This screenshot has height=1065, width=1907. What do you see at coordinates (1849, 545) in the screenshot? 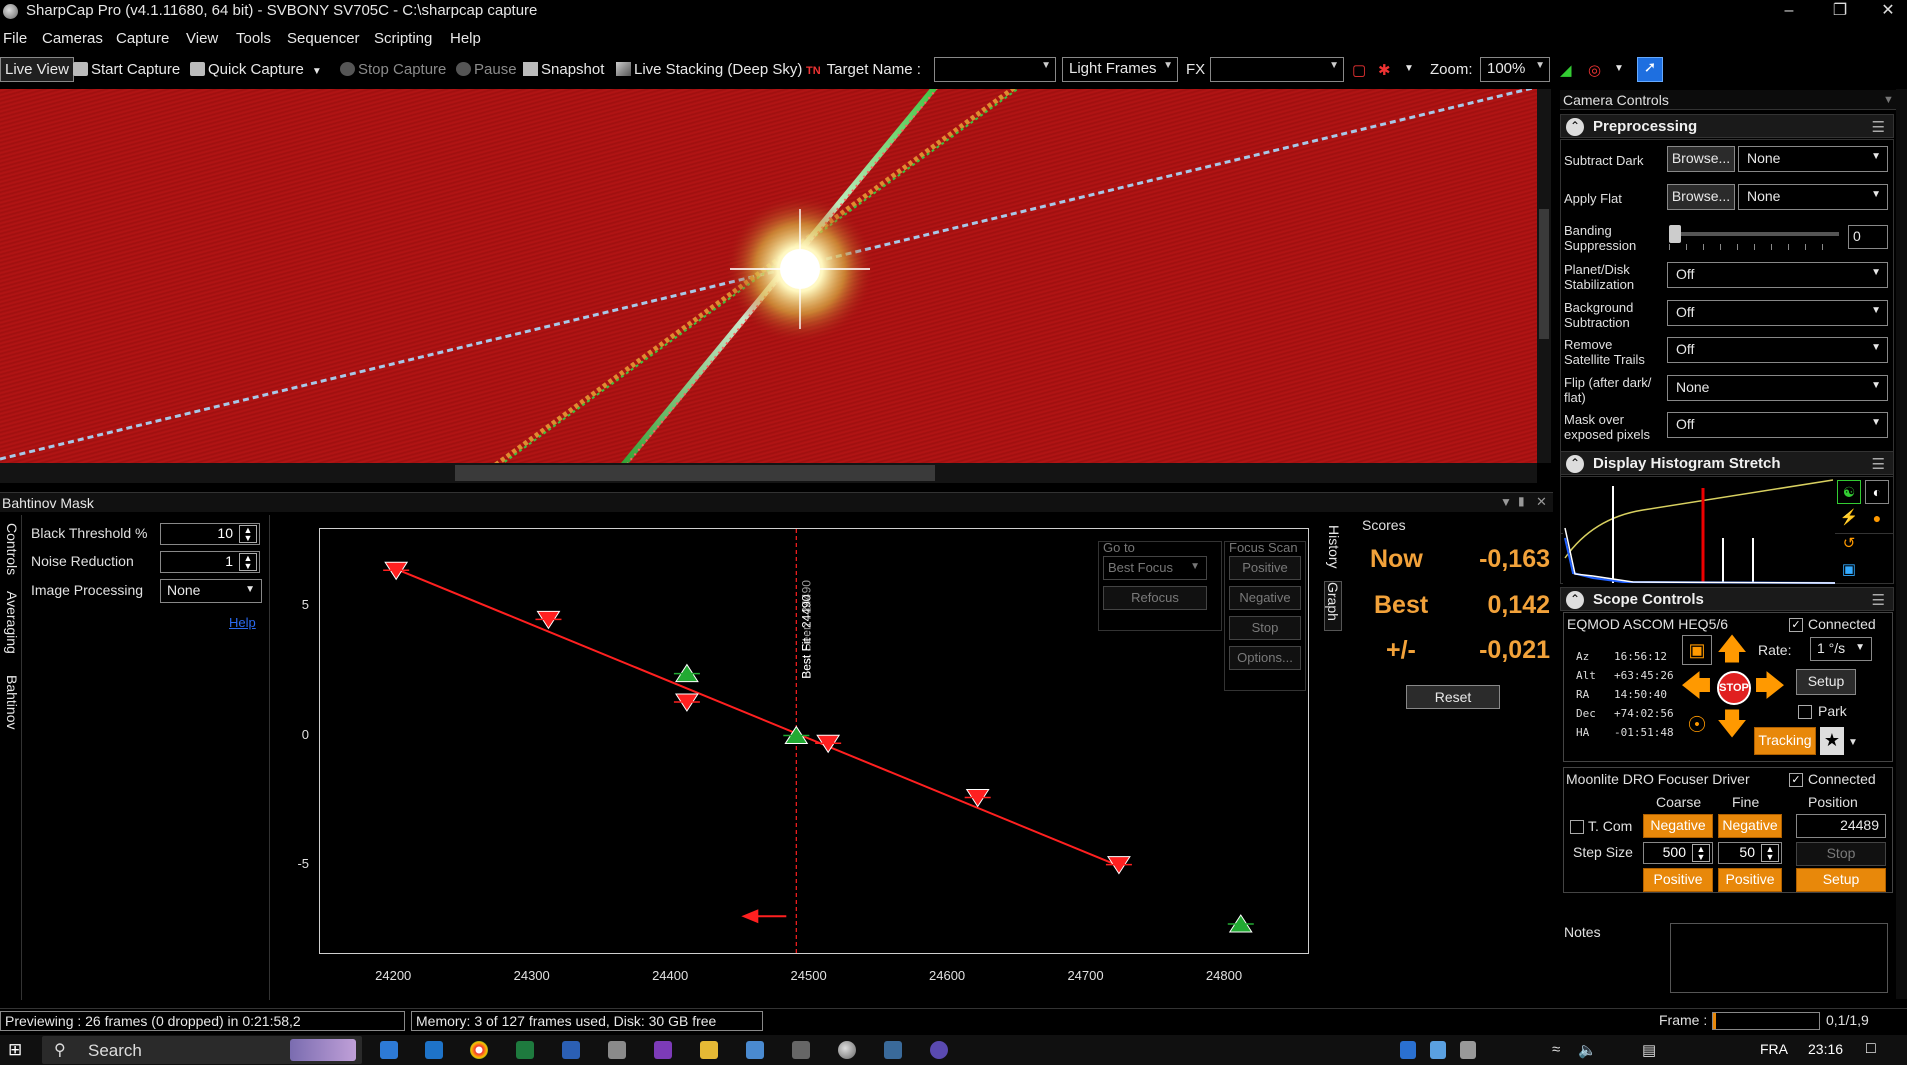
I see `reset-stretch-icon: ↺` at bounding box center [1849, 545].